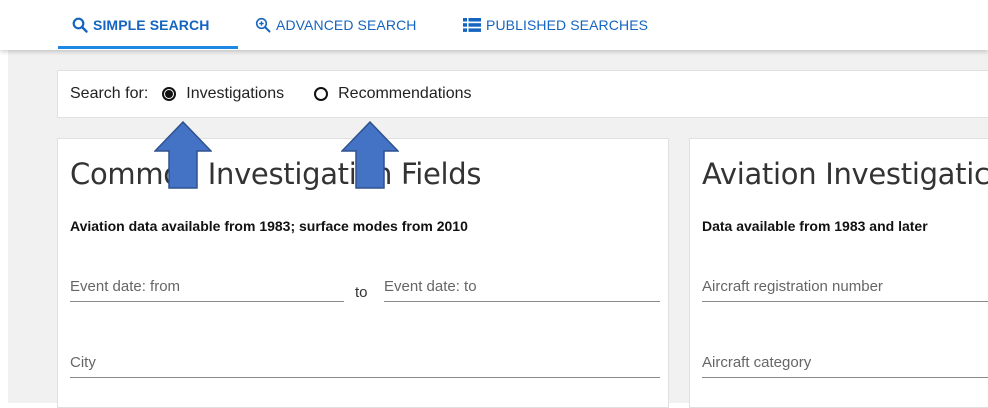 This screenshot has height=408, width=988. Describe the element at coordinates (845, 364) in the screenshot. I see `aircraft-category-field: Aircraft category` at that location.